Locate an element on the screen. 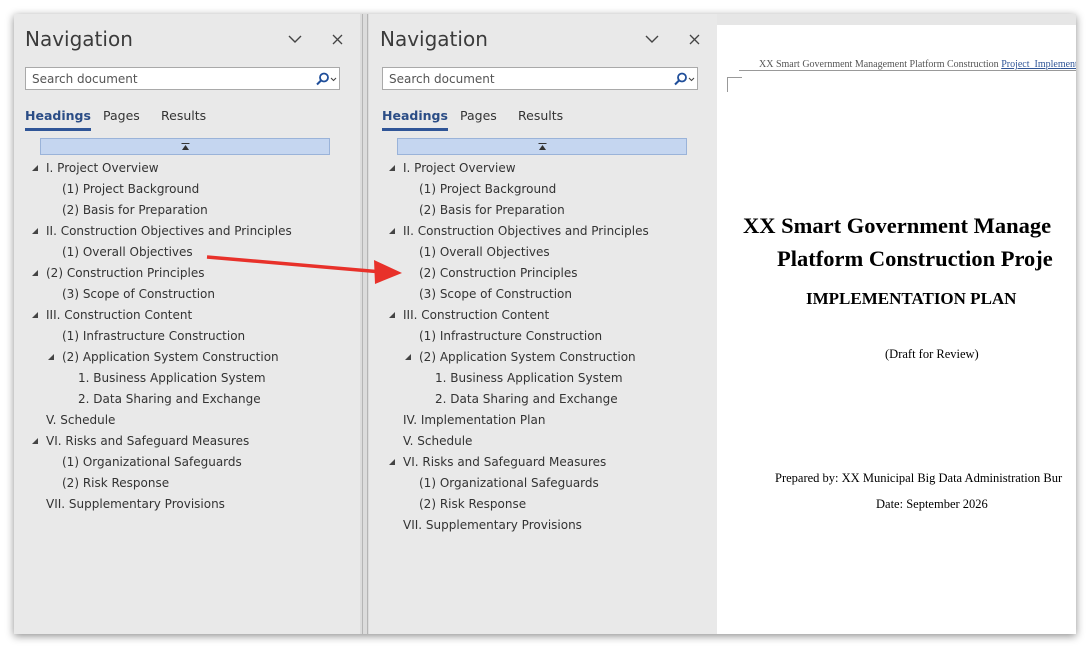  margin-corner-mark is located at coordinates (734, 84).